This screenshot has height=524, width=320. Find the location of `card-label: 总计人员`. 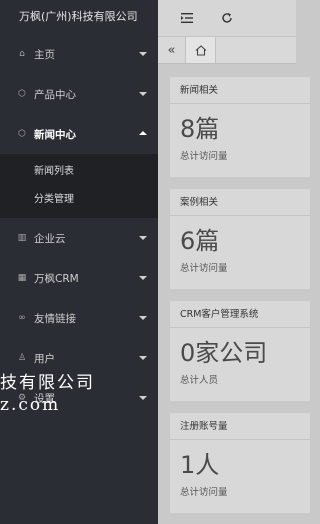

card-label: 总计人员 is located at coordinates (199, 380).